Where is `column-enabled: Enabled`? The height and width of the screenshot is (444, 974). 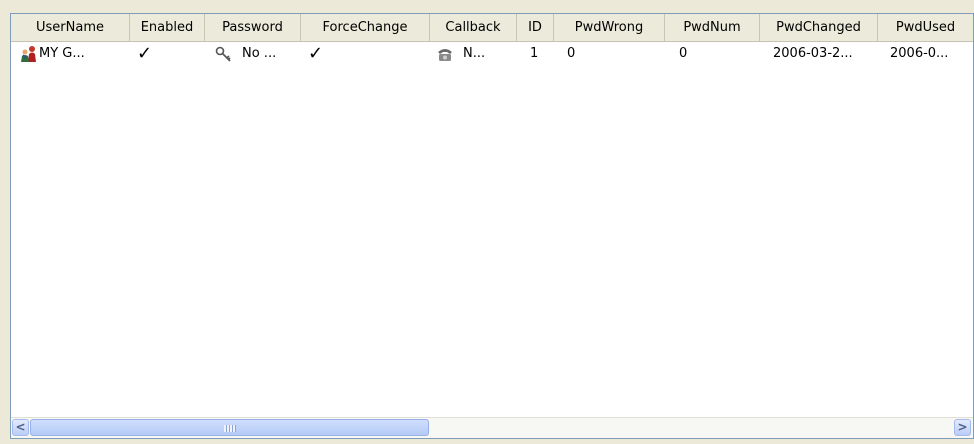
column-enabled: Enabled is located at coordinates (167, 27).